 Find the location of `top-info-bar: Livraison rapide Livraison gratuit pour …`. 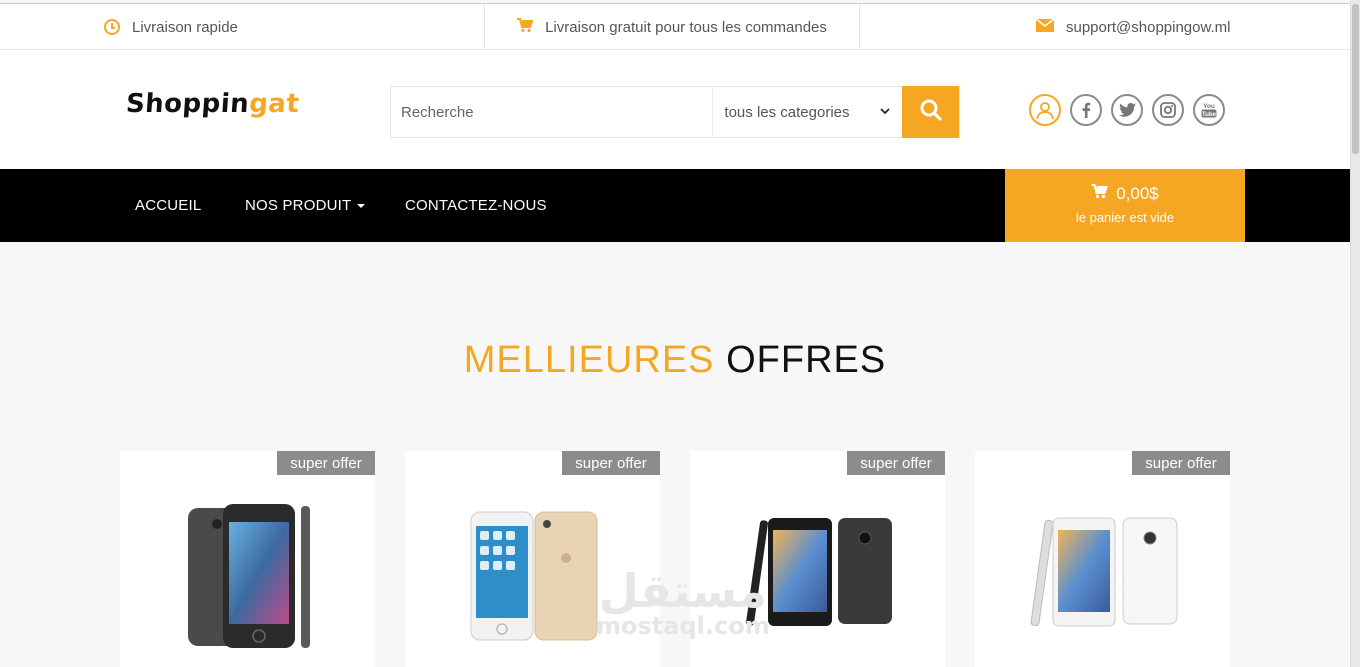

top-info-bar: Livraison rapide Livraison gratuit pour … is located at coordinates (675, 26).